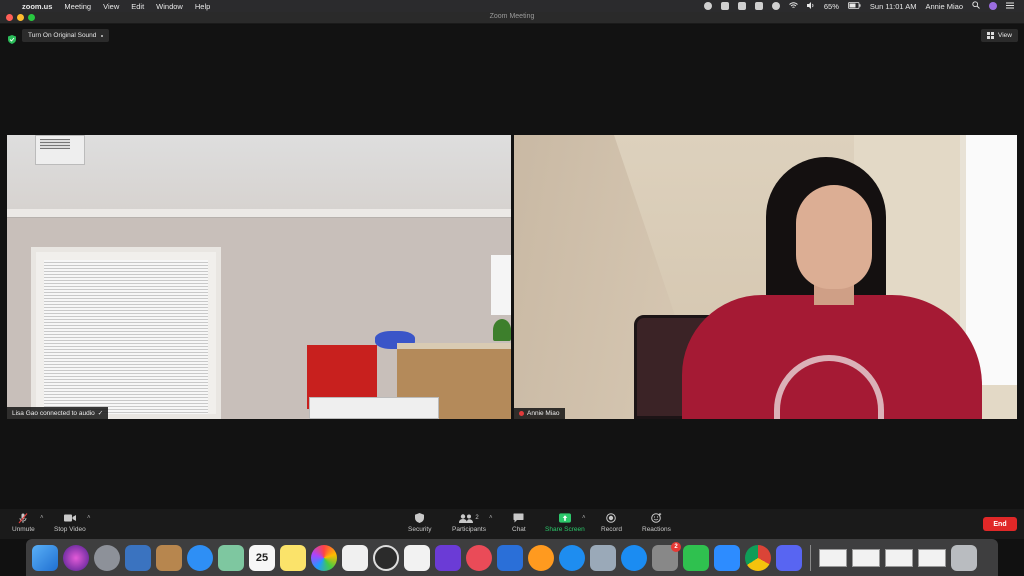  What do you see at coordinates (324, 557) in the screenshot?
I see `photos-icon` at bounding box center [324, 557].